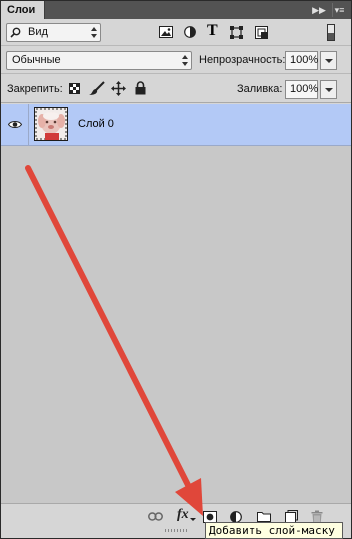 This screenshot has height=539, width=352. Describe the element at coordinates (36, 60) in the screenshot. I see `blend-mode-value: Обычные` at that location.